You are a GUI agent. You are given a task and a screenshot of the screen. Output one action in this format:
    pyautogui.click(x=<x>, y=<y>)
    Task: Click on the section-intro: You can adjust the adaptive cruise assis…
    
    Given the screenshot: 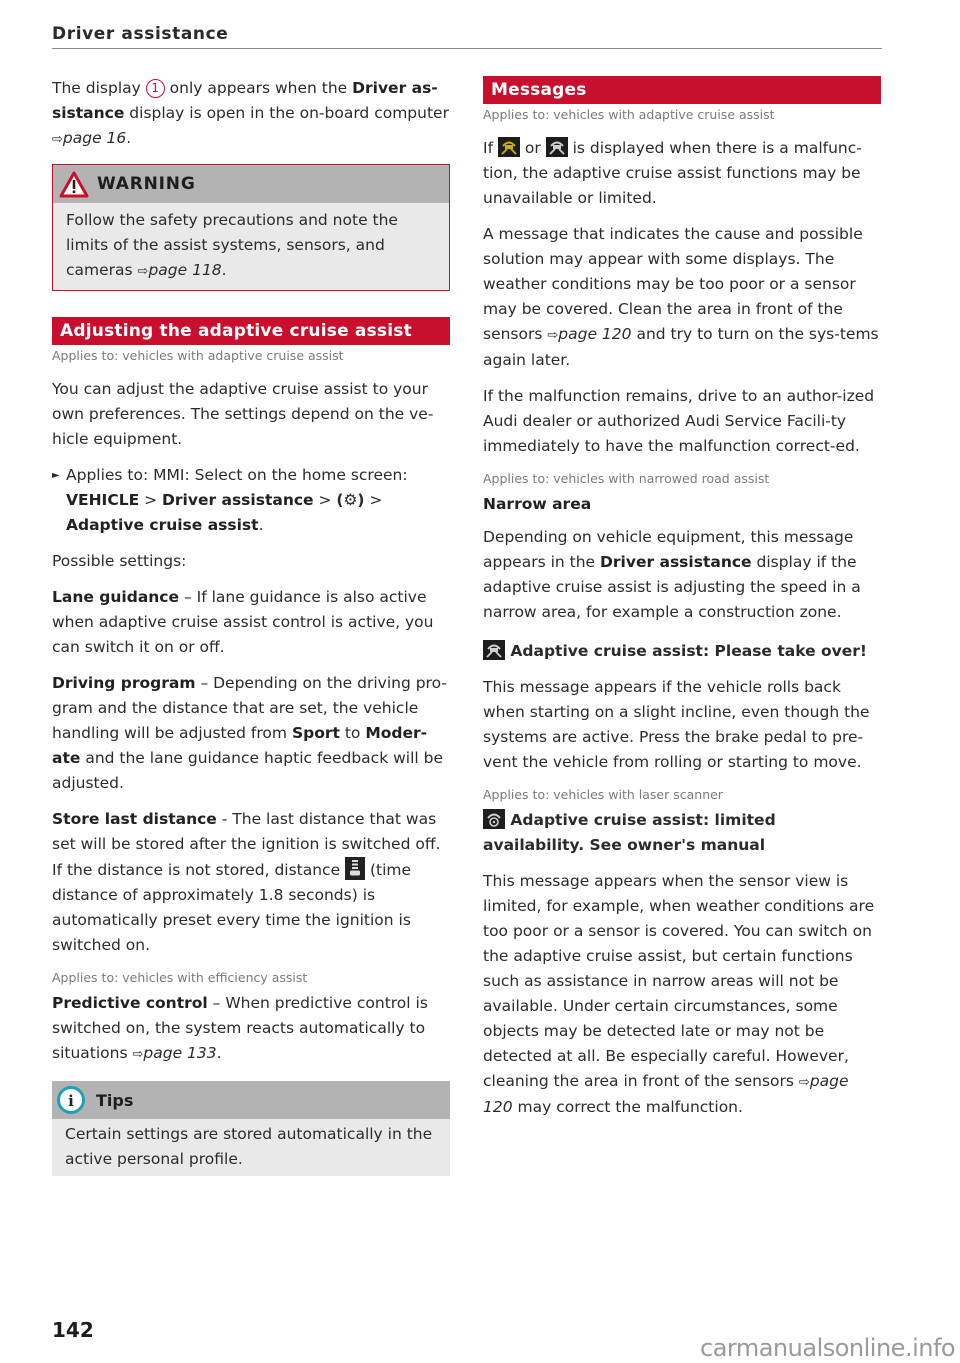 What is the action you would take?
    pyautogui.click(x=243, y=414)
    